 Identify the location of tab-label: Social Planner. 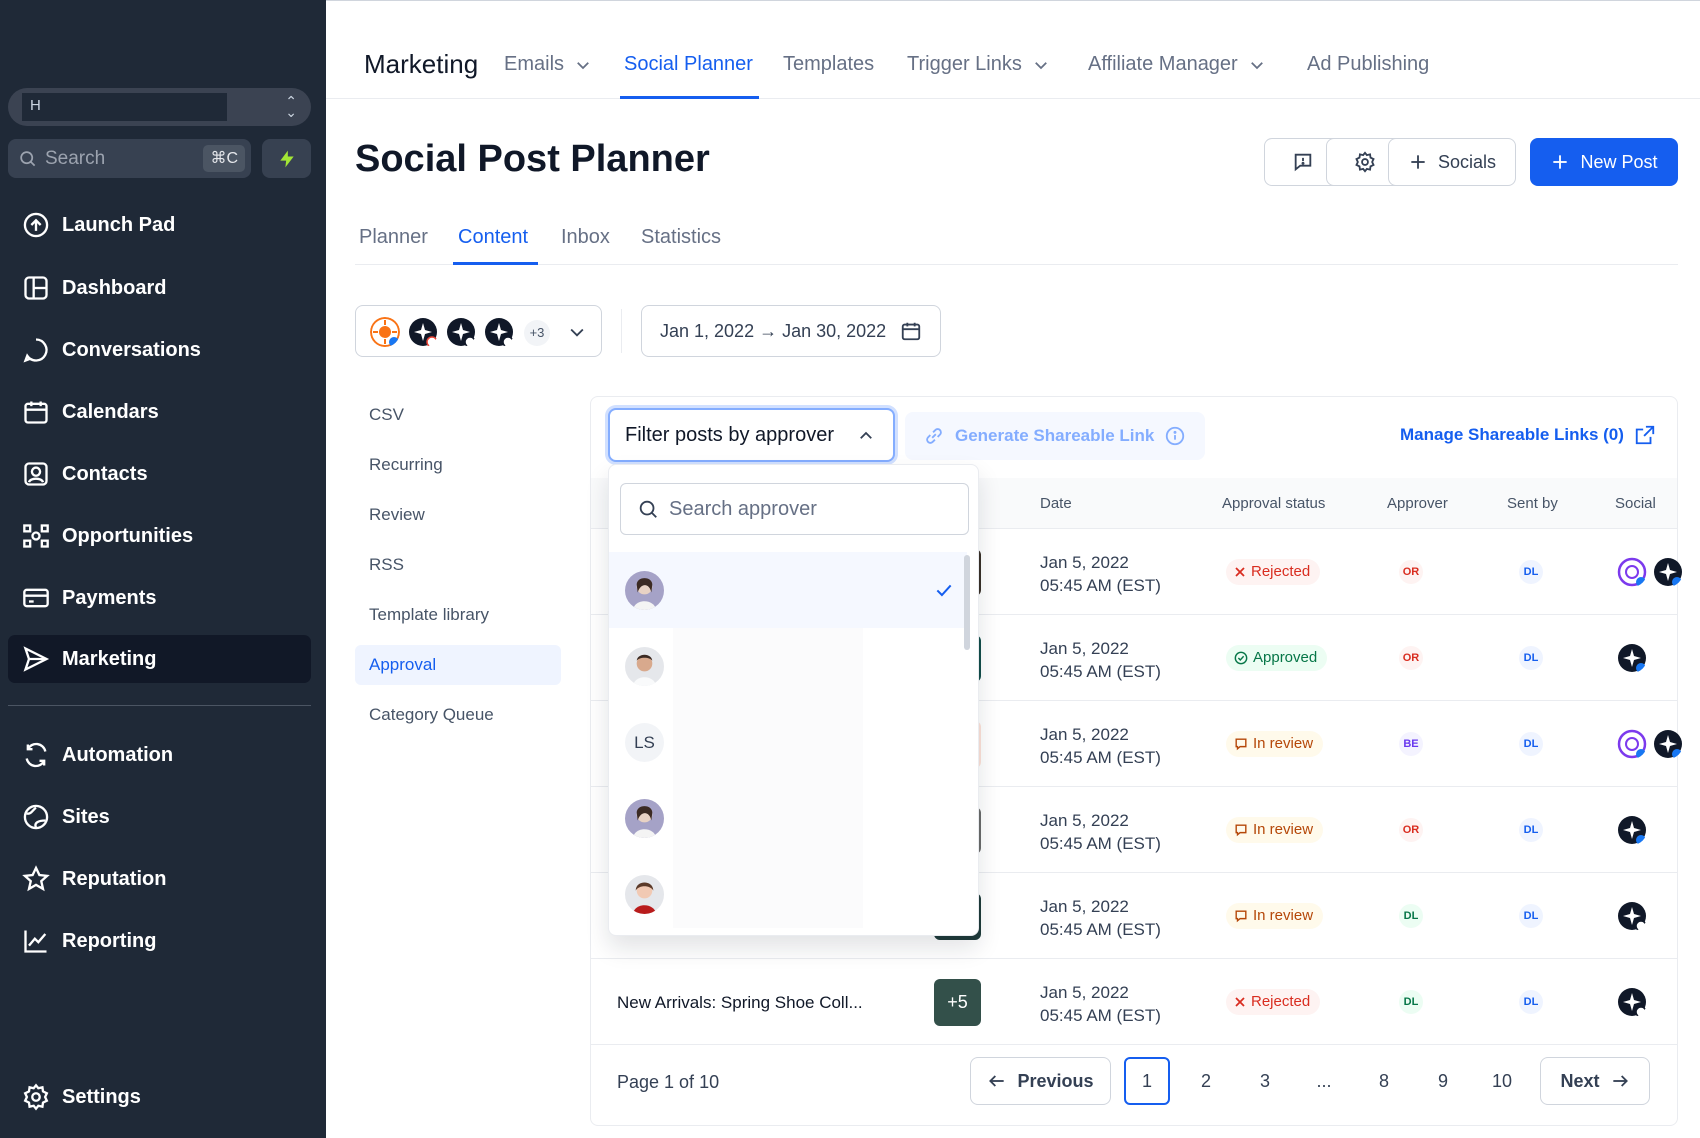
(688, 64).